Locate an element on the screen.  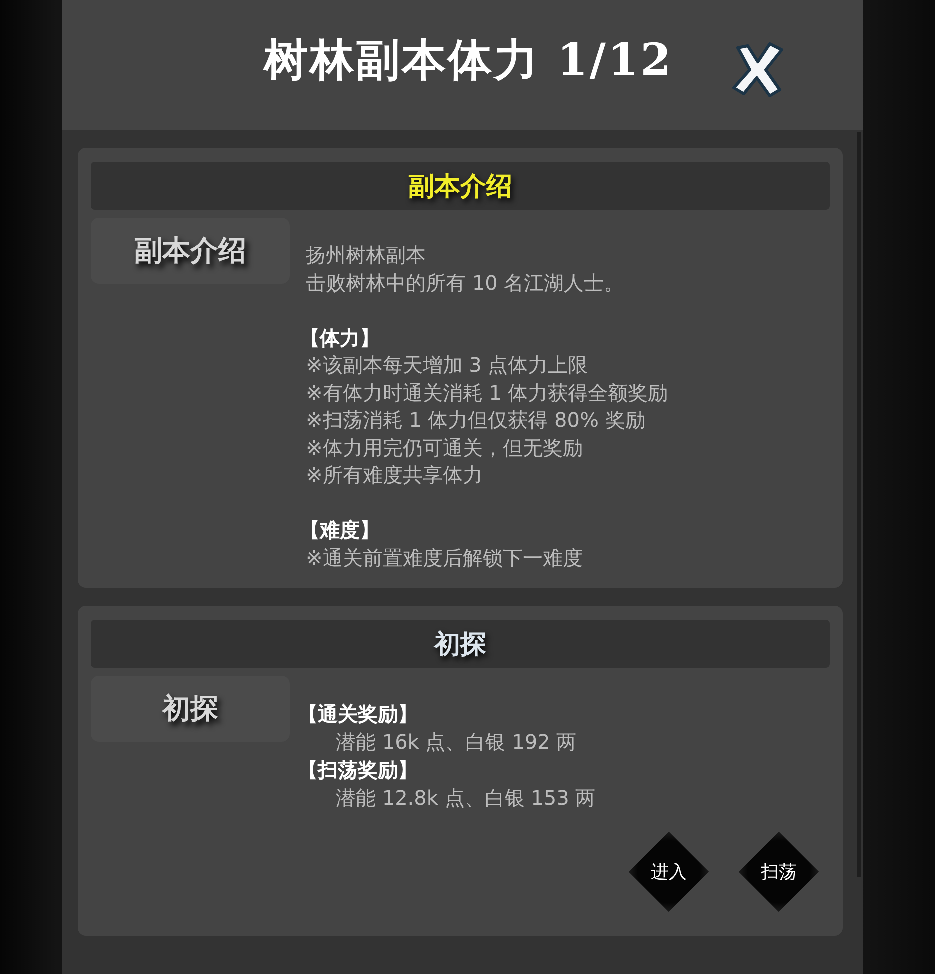
side-tab: 副本介绍 is located at coordinates (190, 251).